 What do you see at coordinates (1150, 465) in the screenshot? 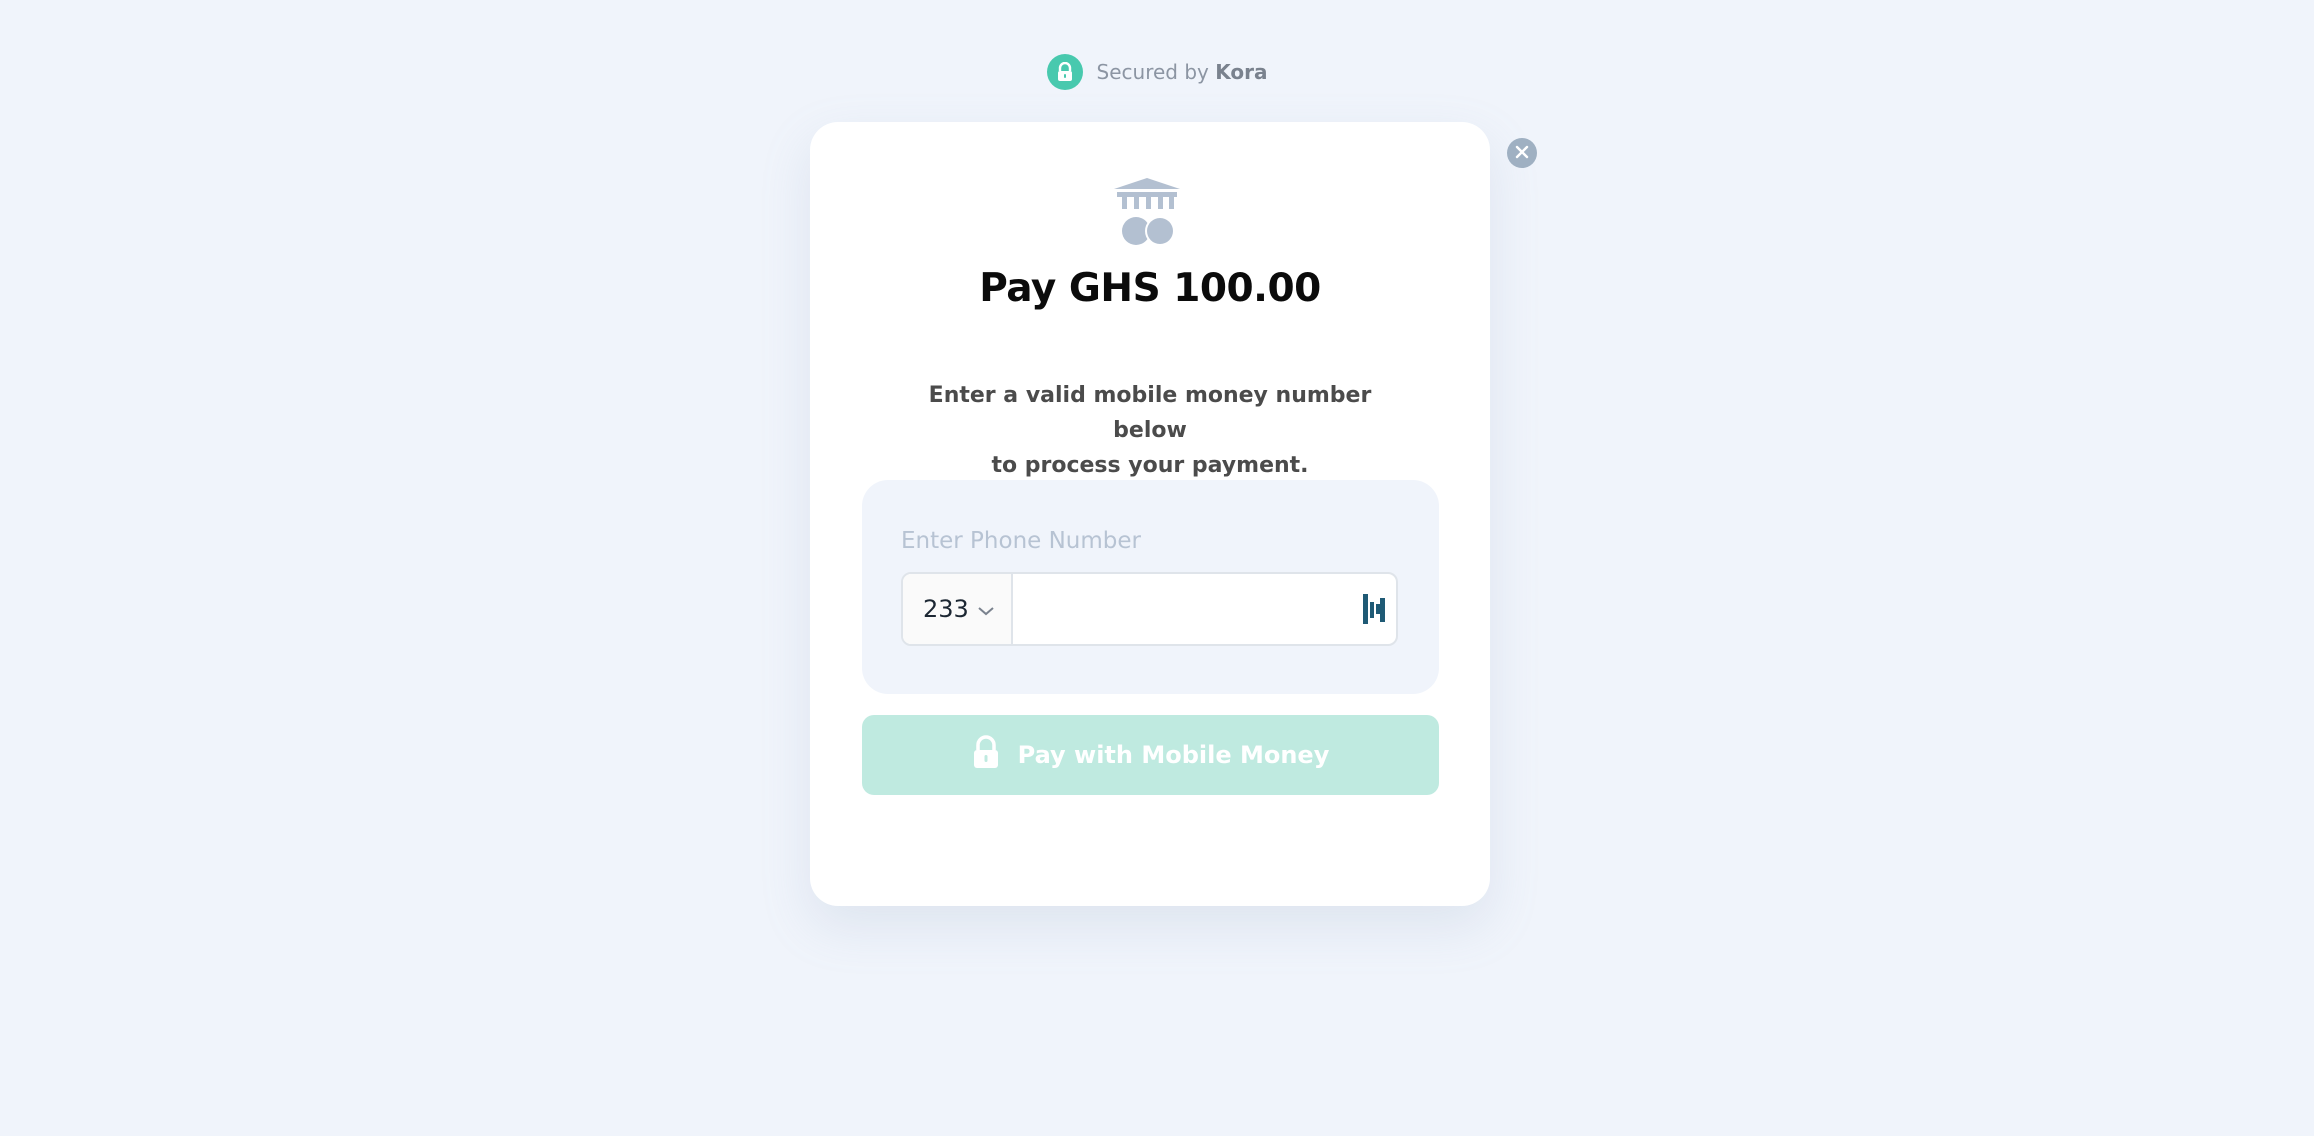
I see `instructions-line-2: to process your payment.` at bounding box center [1150, 465].